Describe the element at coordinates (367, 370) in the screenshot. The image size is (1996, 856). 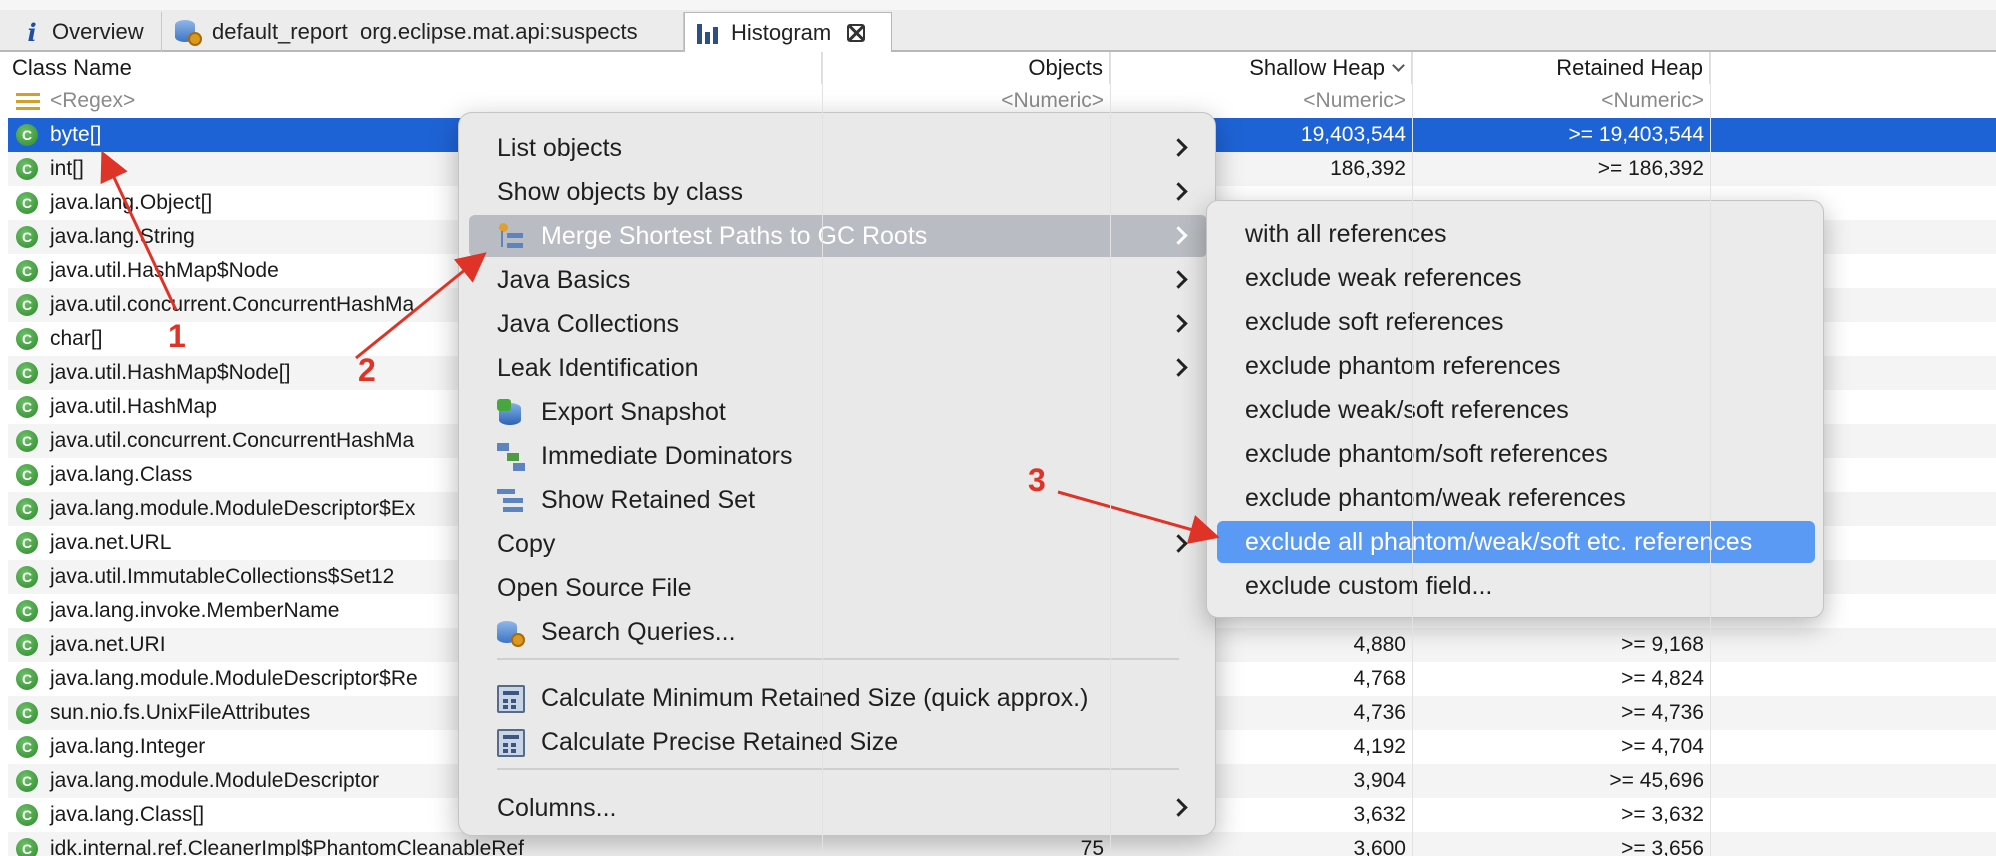
I see `annotation-label-2: 2` at that location.